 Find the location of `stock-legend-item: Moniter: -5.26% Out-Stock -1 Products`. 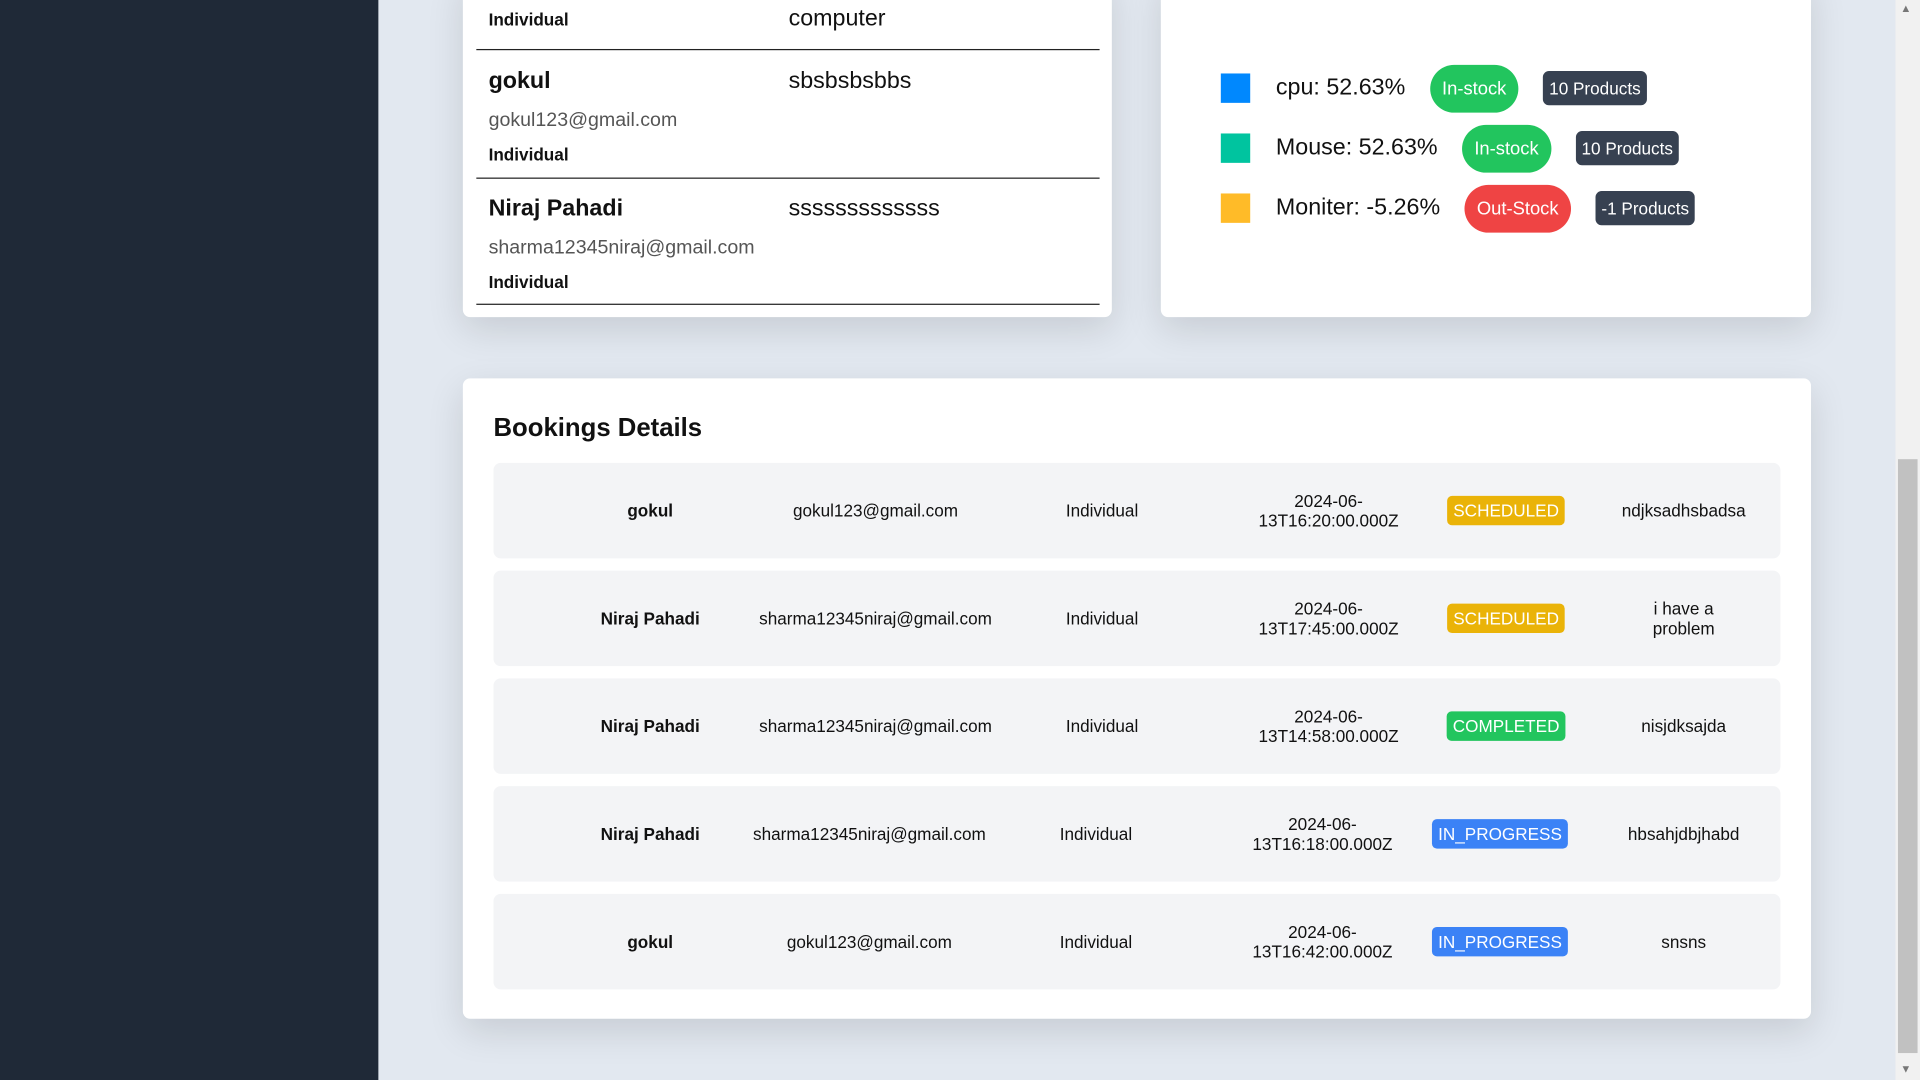

stock-legend-item: Moniter: -5.26% Out-Stock -1 Products is located at coordinates (1458, 208).